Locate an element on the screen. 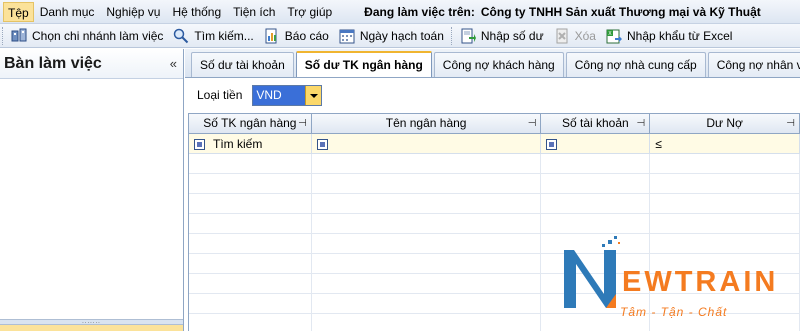  currency-select: VND is located at coordinates (287, 95).